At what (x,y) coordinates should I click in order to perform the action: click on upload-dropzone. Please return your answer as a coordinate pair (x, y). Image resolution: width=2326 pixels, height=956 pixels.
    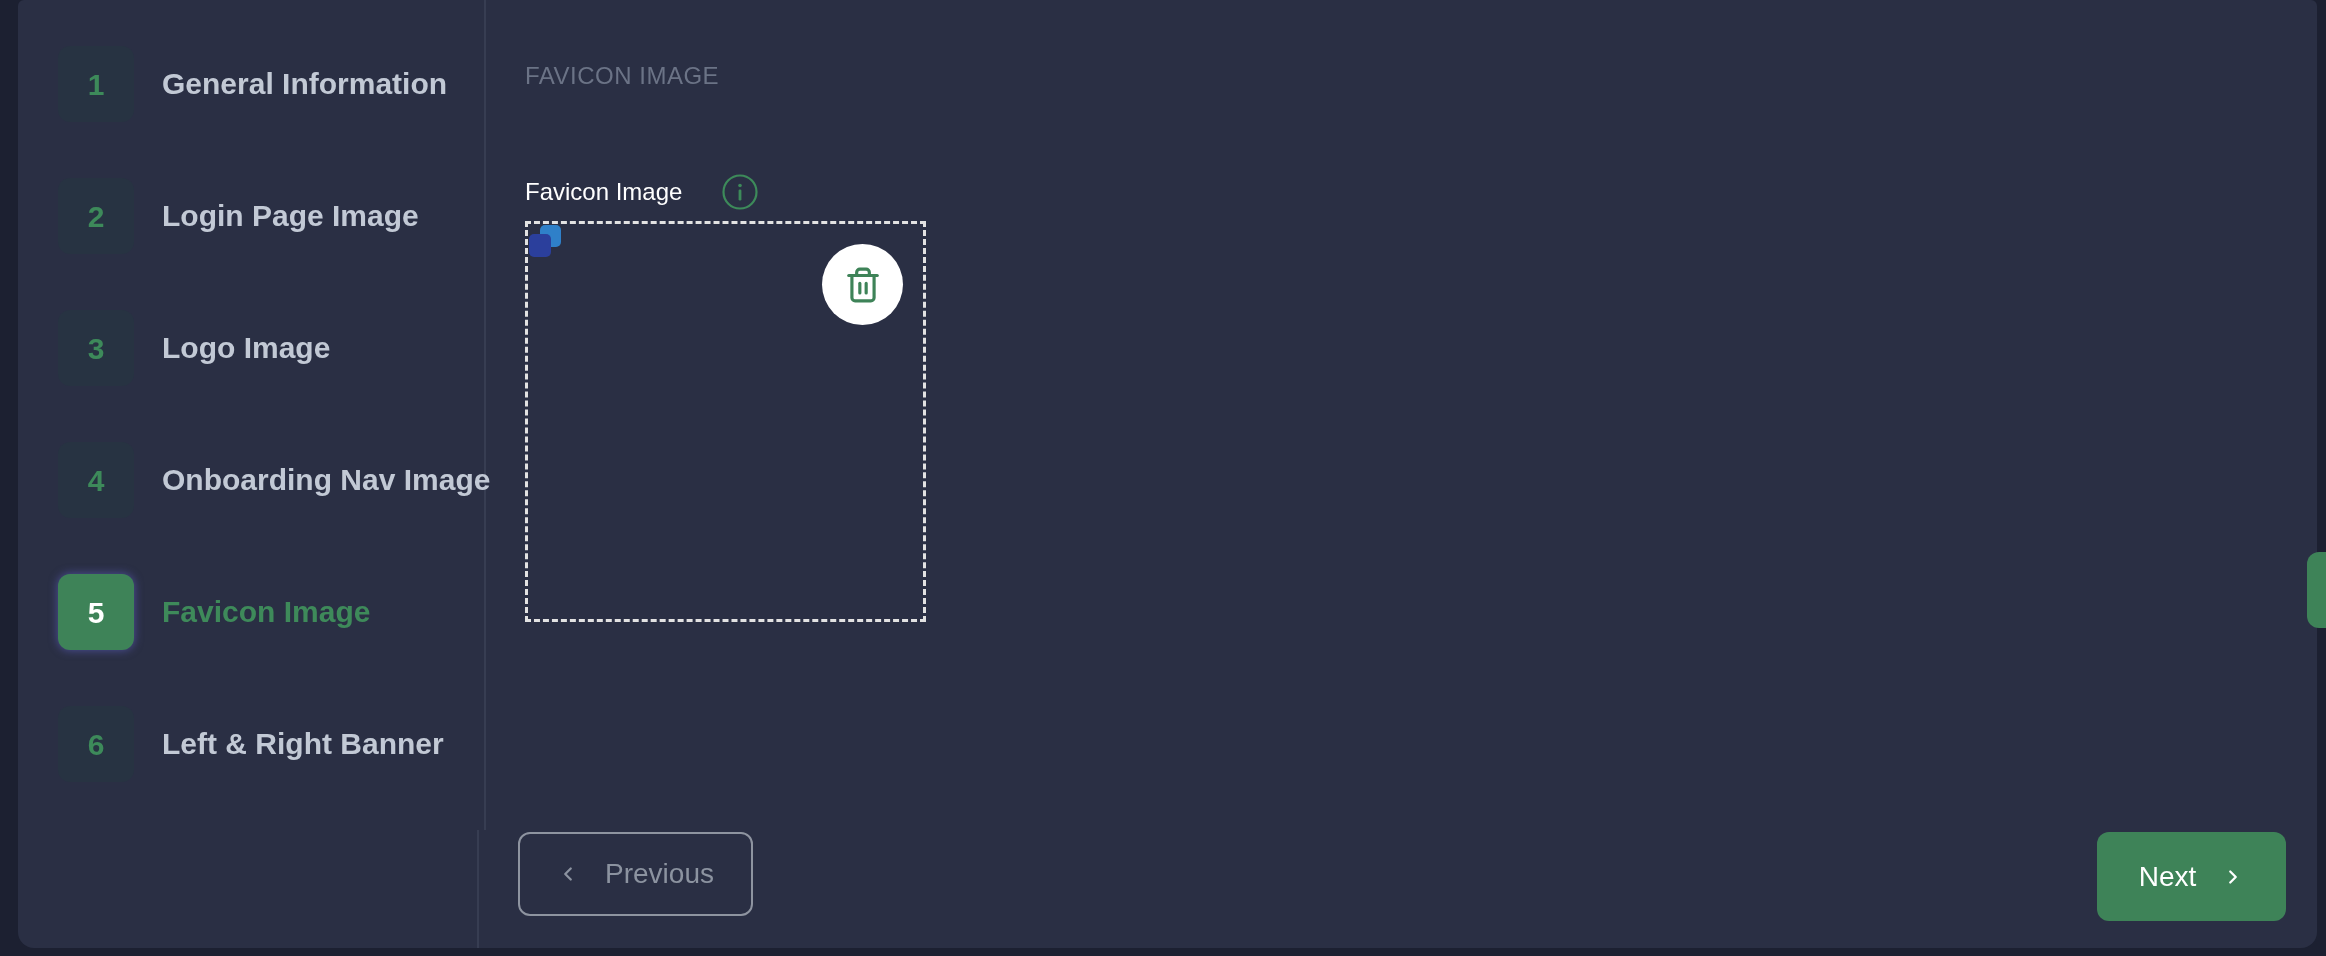
    Looking at the image, I should click on (725, 421).